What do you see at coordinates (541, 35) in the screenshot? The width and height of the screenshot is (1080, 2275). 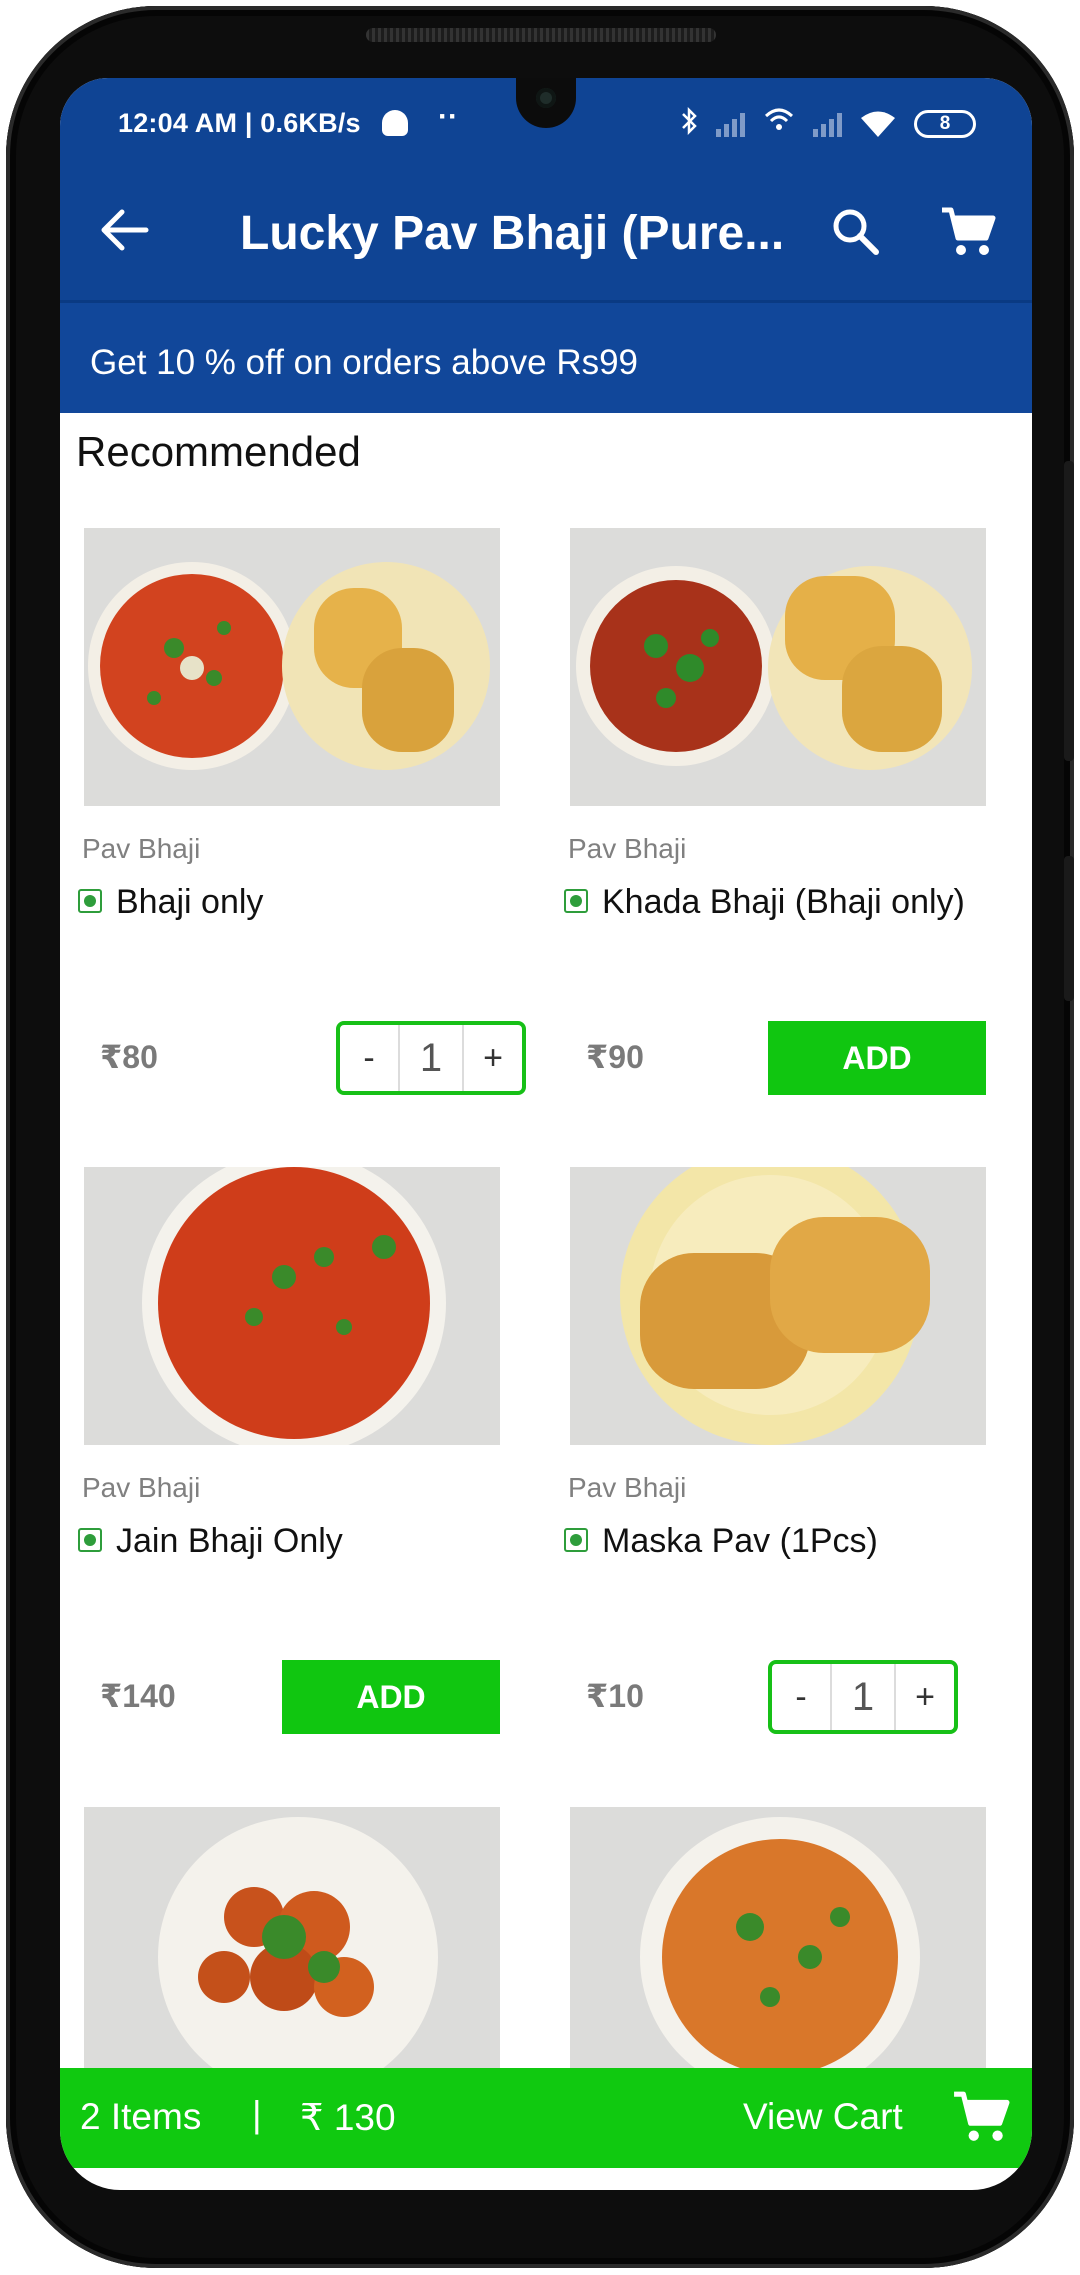 I see `earpiece` at bounding box center [541, 35].